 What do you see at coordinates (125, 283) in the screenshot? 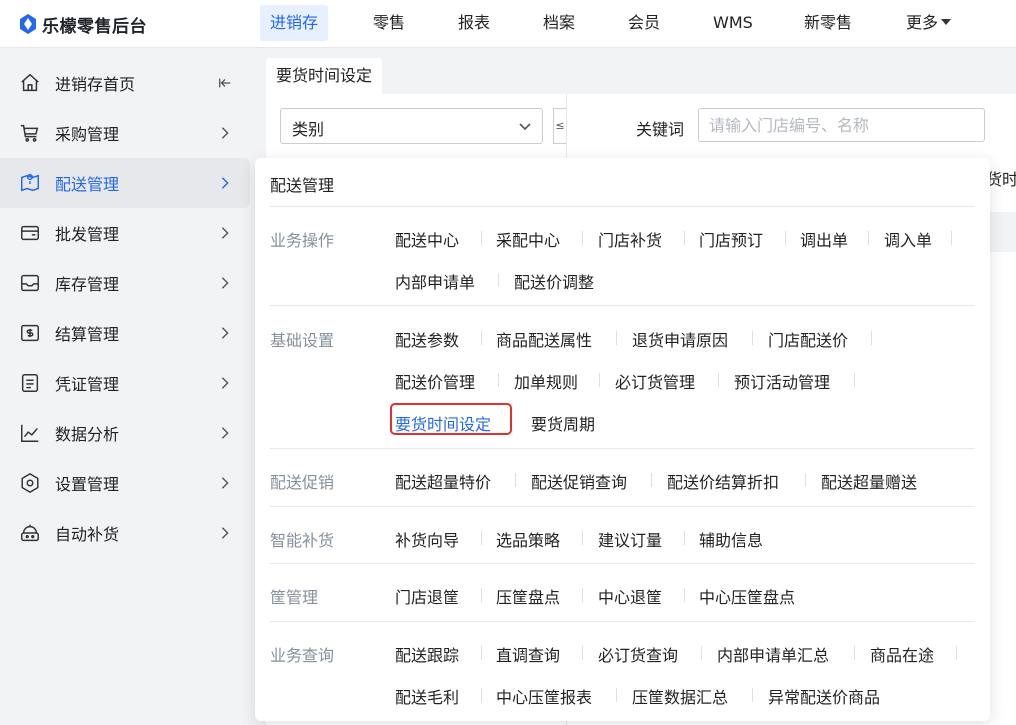
I see `sidebar-item-inventory: 库存管理` at bounding box center [125, 283].